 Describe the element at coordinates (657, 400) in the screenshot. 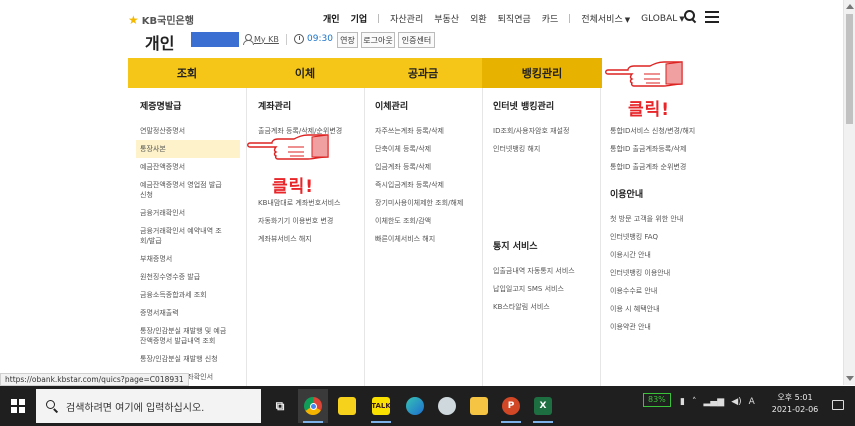

I see `battery-indicator: 83%` at that location.